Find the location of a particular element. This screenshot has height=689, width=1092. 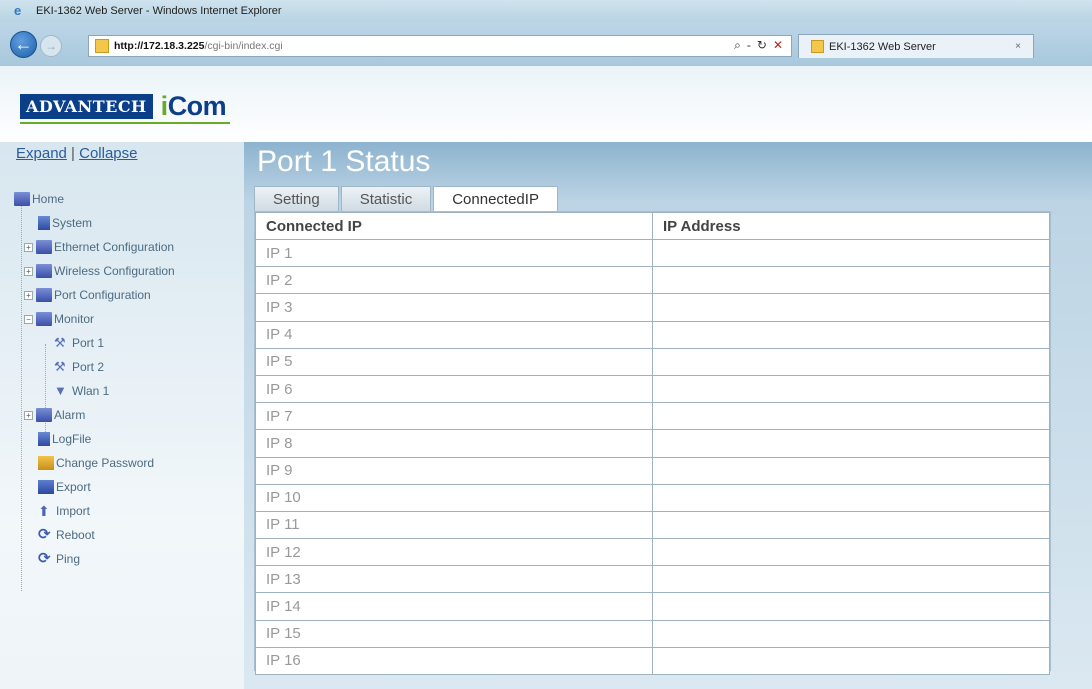

table-row: IP 1 is located at coordinates (652, 253).